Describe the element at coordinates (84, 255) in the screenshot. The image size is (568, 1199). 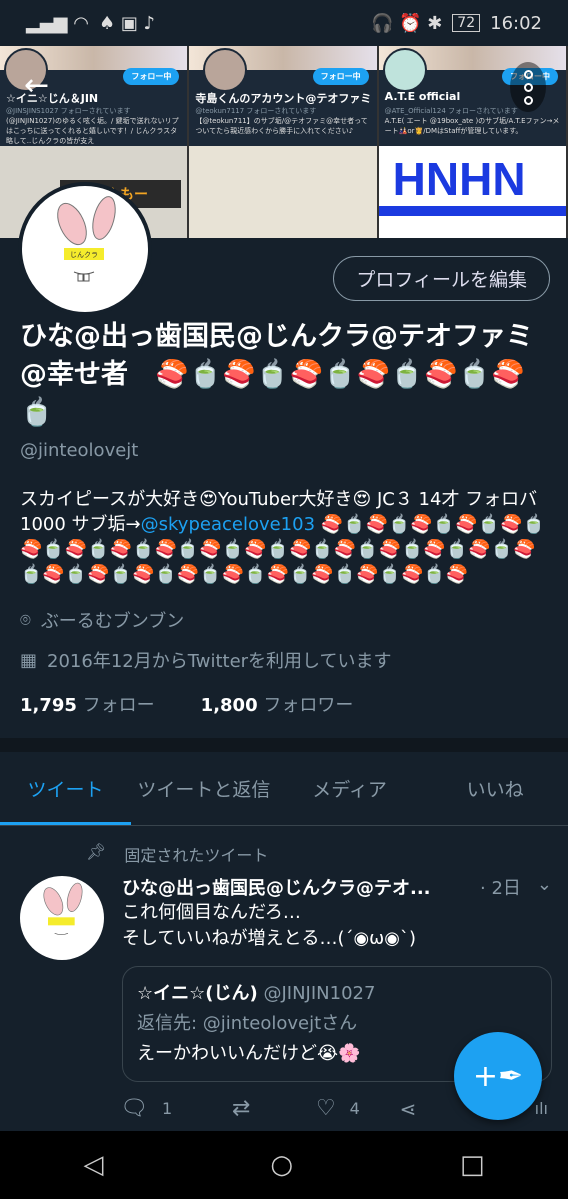
I see `svg-text: じんクラ` at that location.